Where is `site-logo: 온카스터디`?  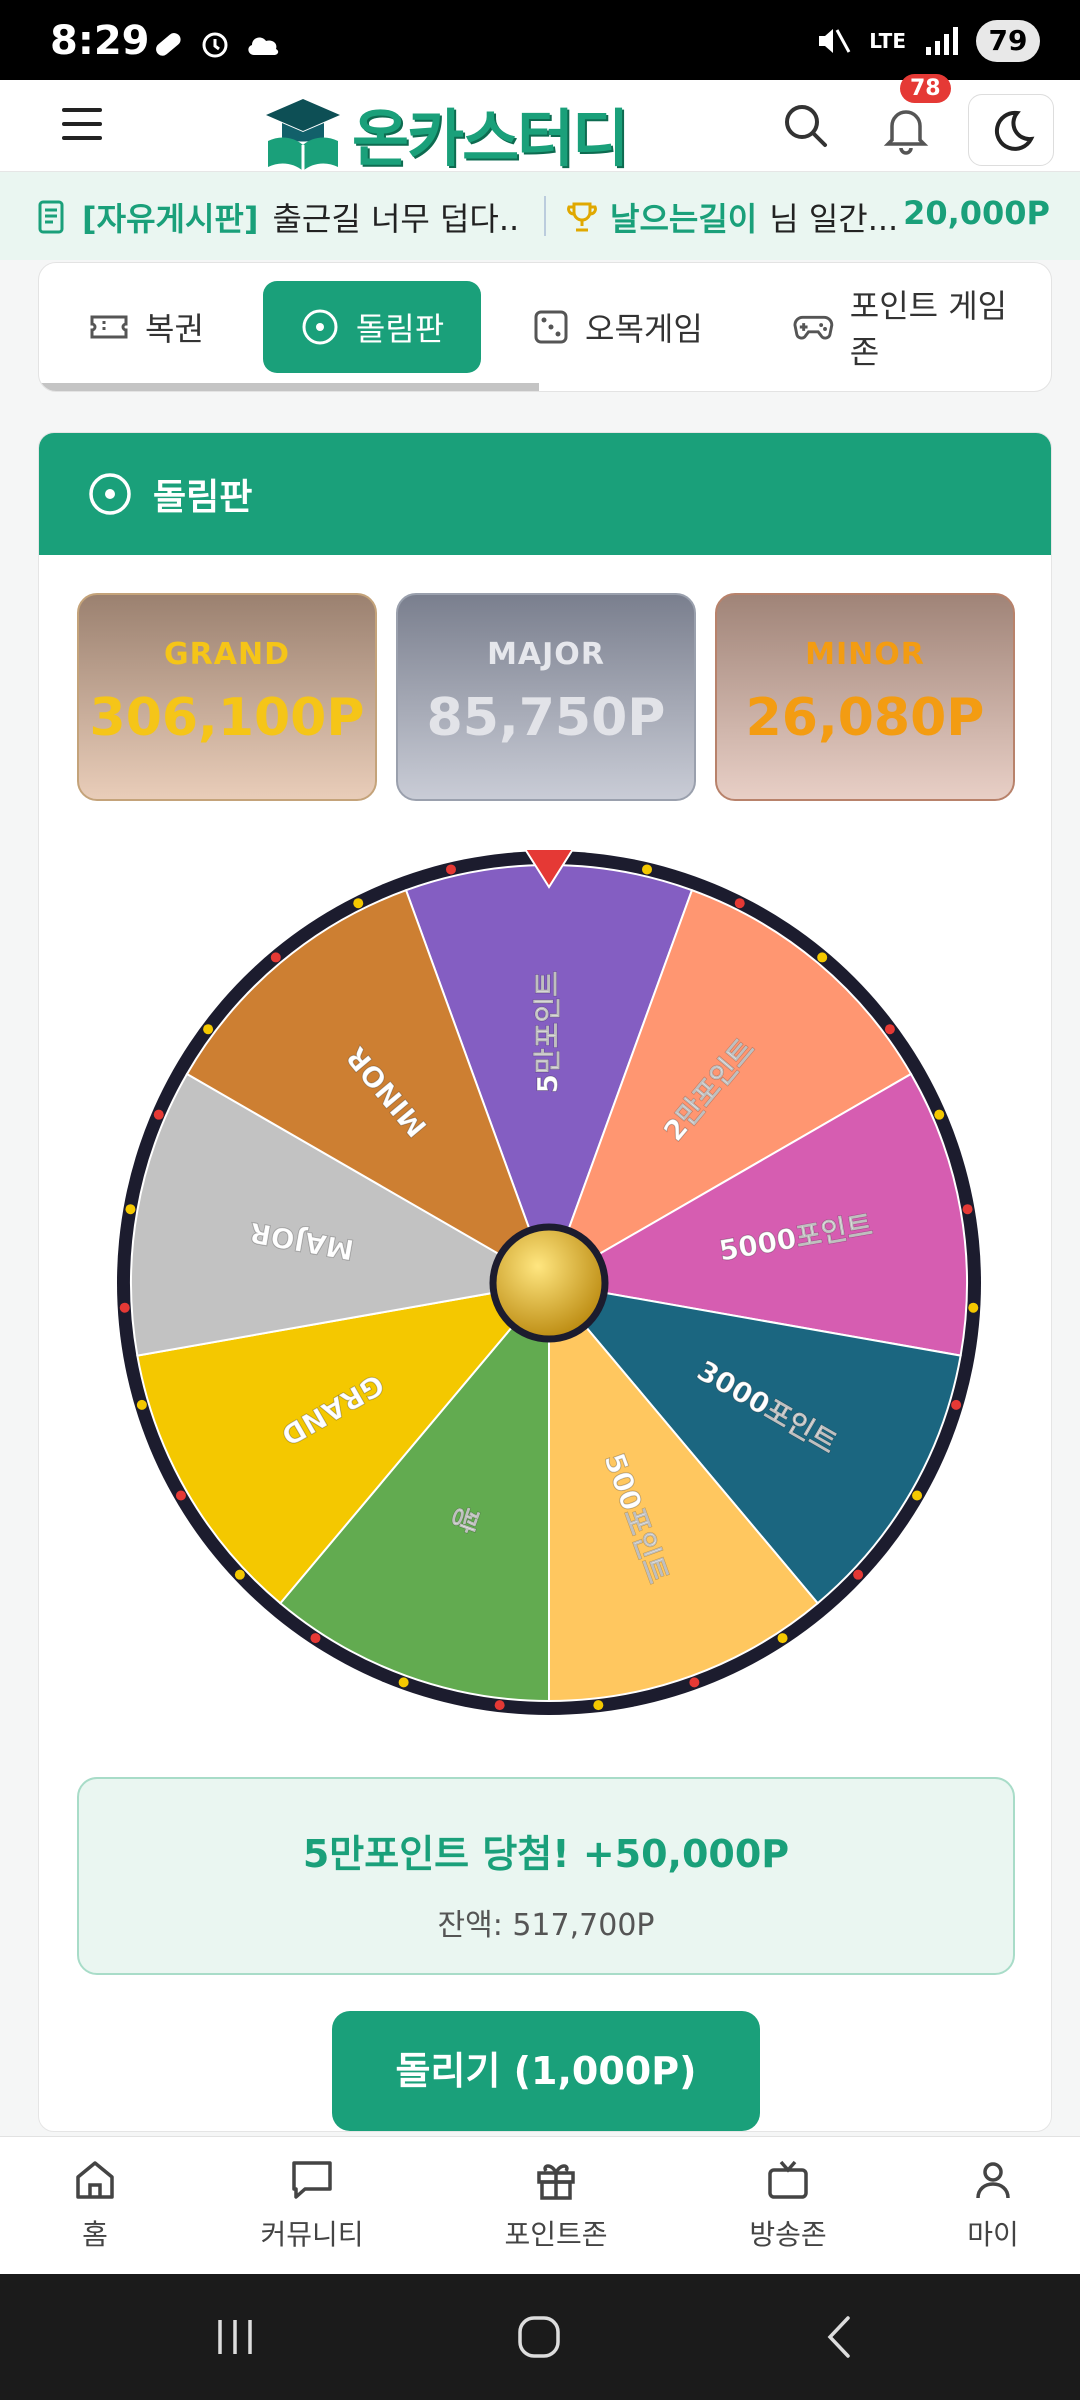 site-logo: 온카스터디 is located at coordinates (445, 133).